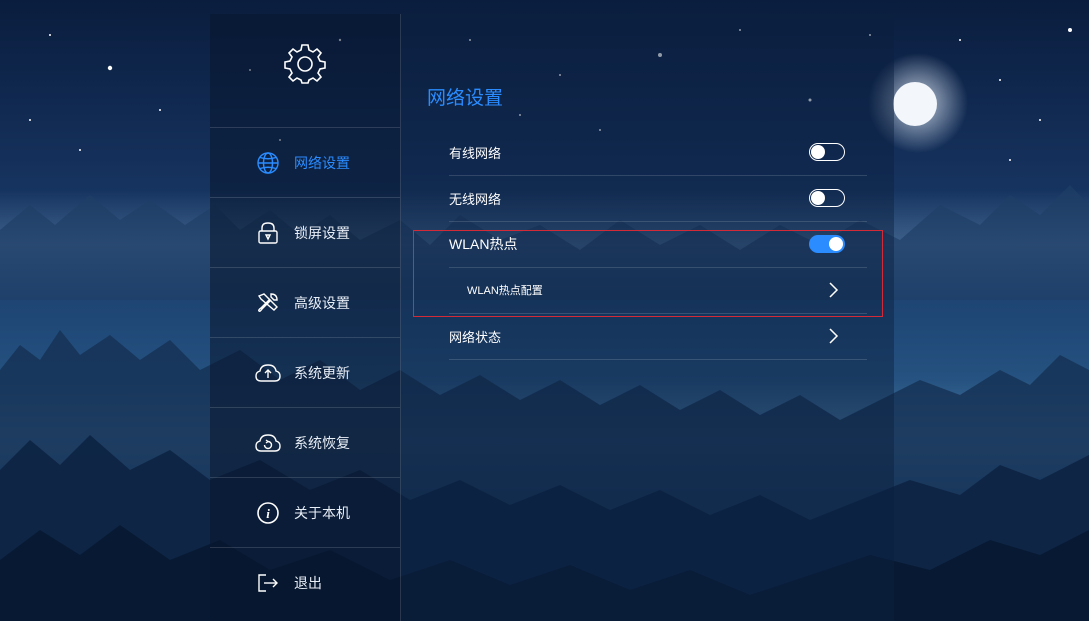 This screenshot has height=621, width=1089. I want to click on wlan-hotspot-row: WLAN热点, so click(658, 244).